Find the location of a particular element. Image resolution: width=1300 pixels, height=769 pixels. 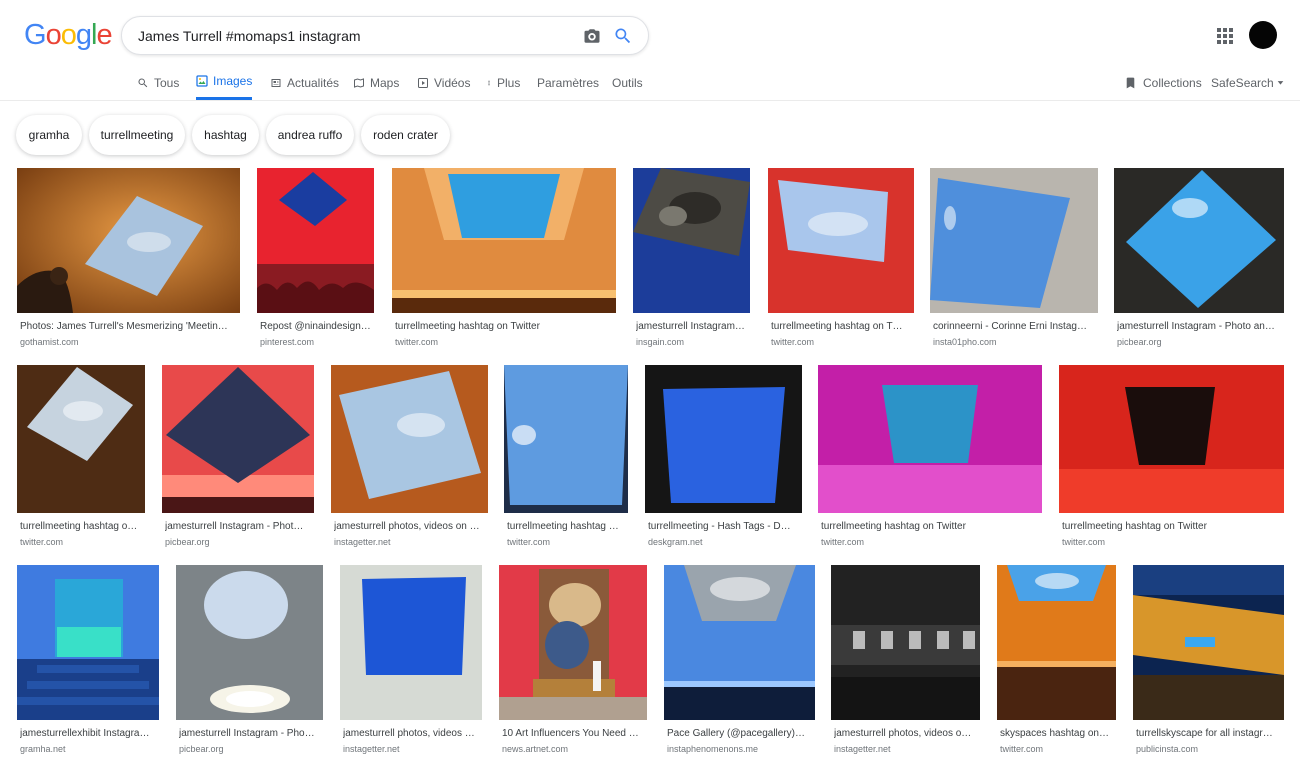

tab-label: Maps is located at coordinates (385, 82).